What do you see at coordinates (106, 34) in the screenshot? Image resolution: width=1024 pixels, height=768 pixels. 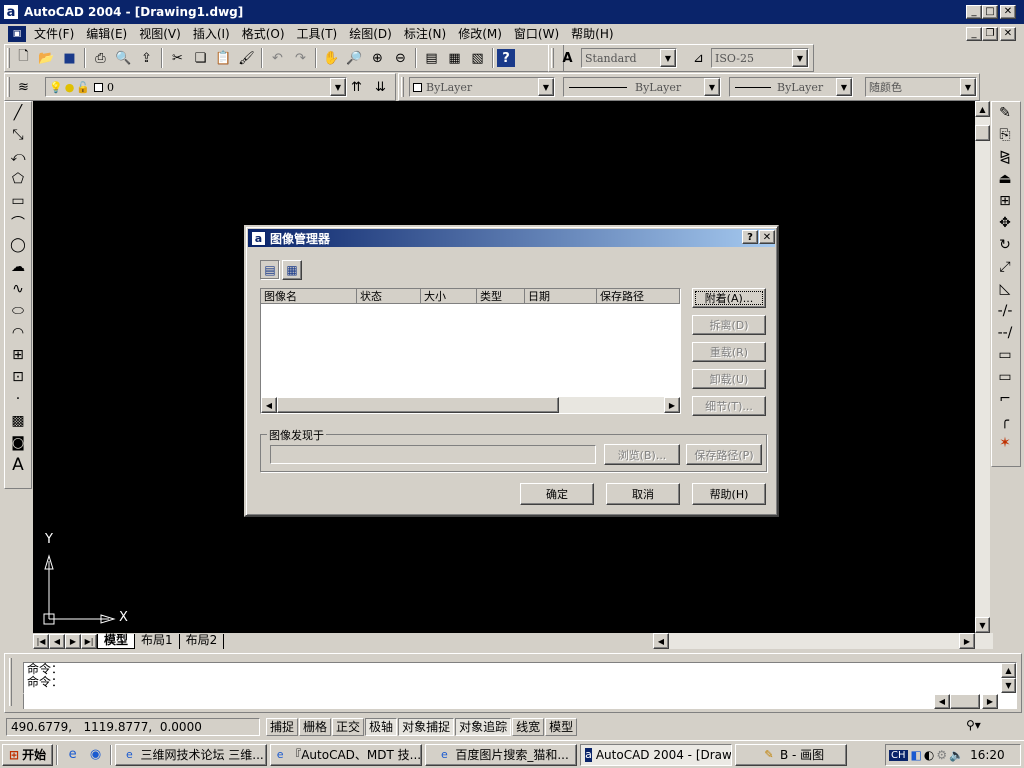 I see `menu-edit: 编辑(E)` at bounding box center [106, 34].